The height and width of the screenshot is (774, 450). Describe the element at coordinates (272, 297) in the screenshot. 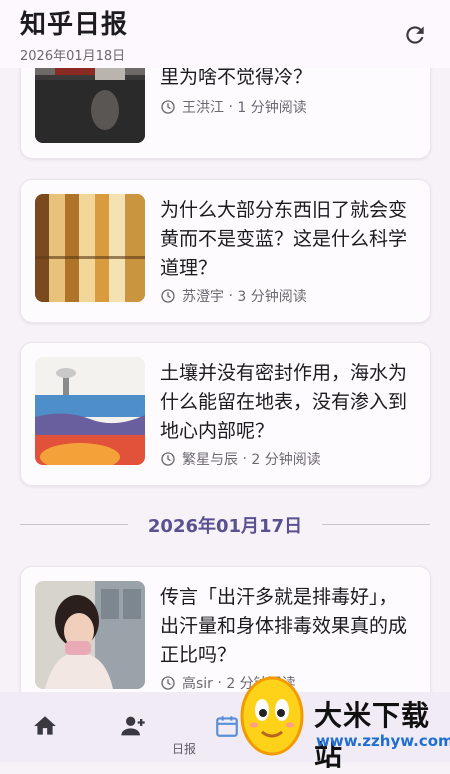

I see `article-read-time: 3 分钟阅读` at that location.